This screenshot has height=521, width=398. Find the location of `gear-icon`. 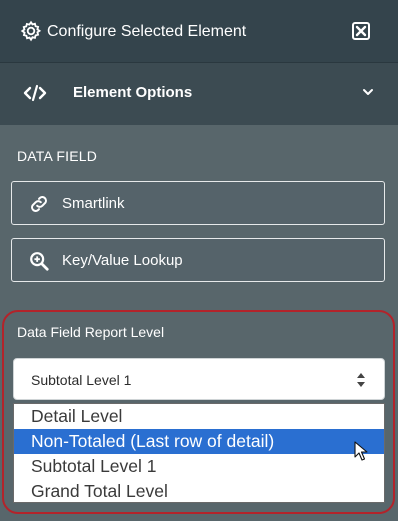

gear-icon is located at coordinates (31, 31).